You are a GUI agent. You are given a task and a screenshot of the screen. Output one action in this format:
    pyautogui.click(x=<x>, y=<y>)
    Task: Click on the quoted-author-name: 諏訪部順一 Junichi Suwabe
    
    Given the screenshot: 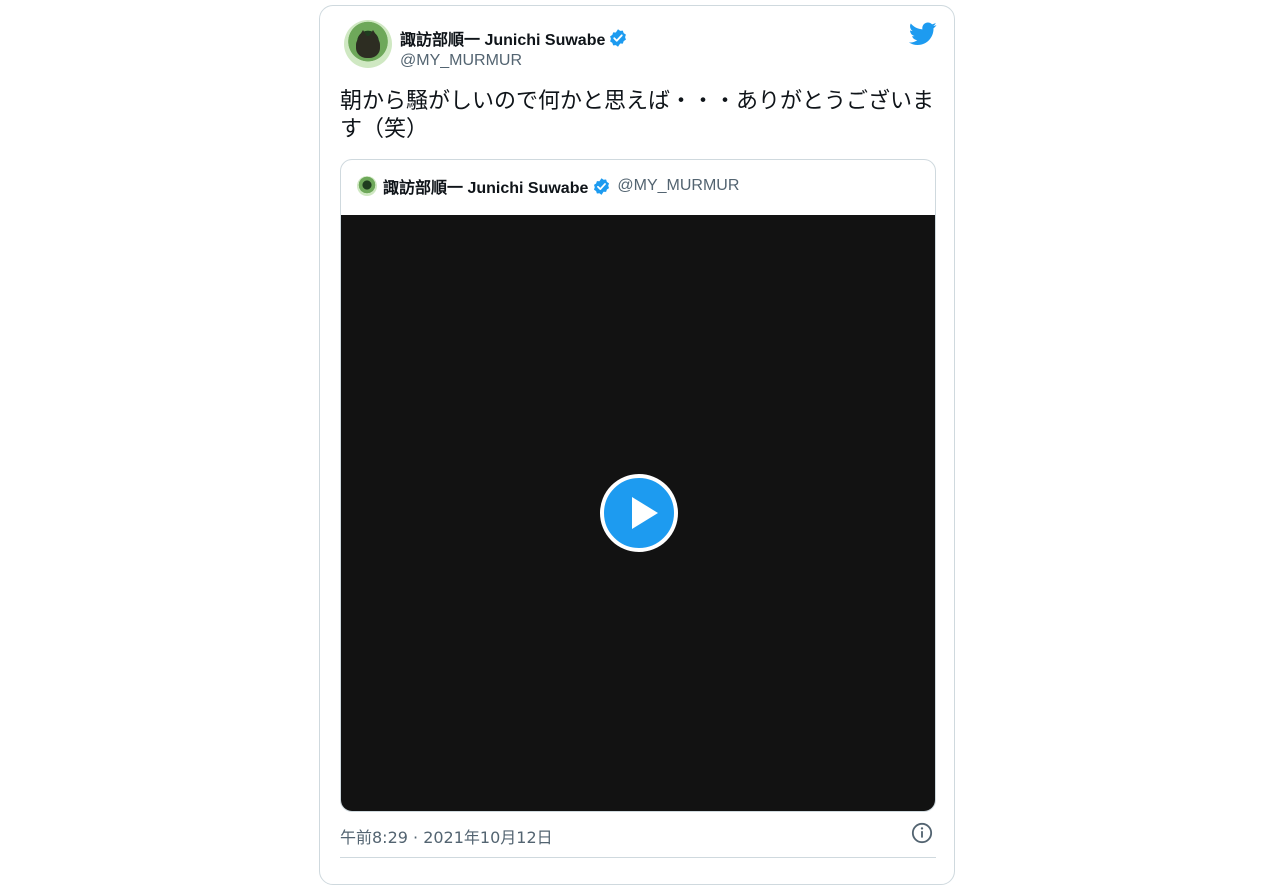 What is the action you would take?
    pyautogui.click(x=485, y=186)
    